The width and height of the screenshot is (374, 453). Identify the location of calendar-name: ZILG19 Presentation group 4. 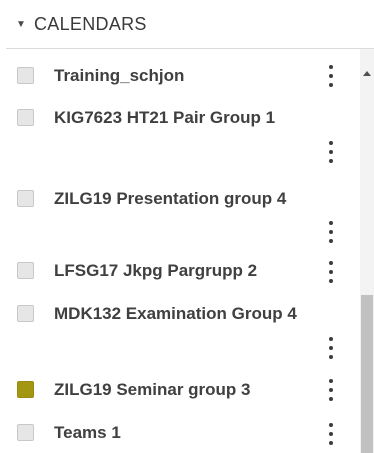
(170, 198).